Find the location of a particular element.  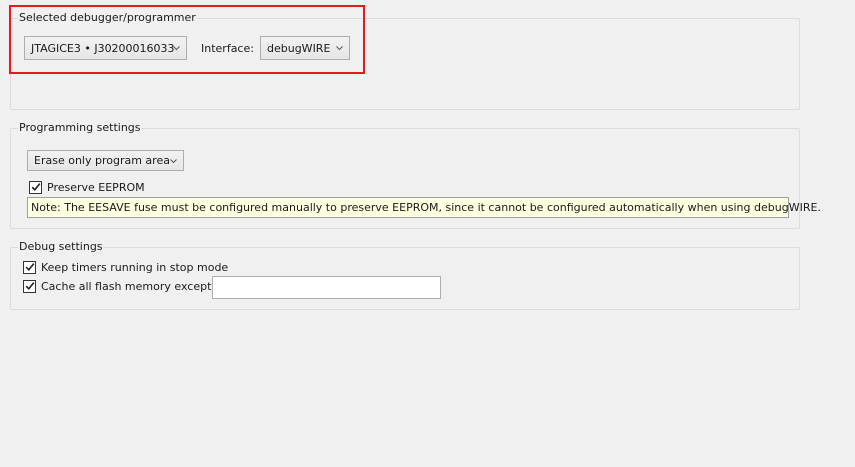

keep-timers-checkbox is located at coordinates (29, 267).